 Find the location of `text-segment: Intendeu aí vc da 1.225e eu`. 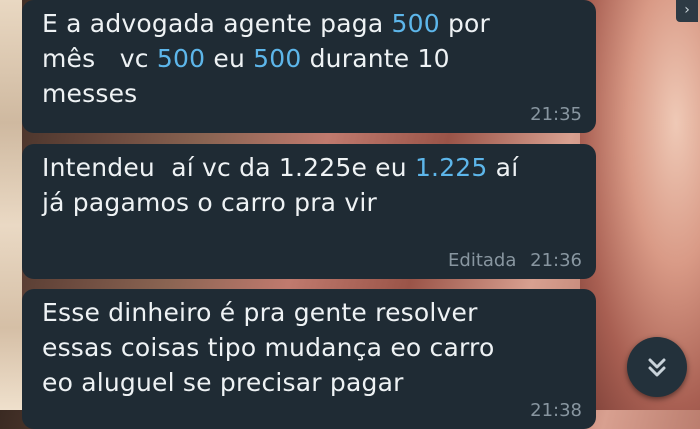

text-segment: Intendeu aí vc da 1.225e eu is located at coordinates (228, 167).